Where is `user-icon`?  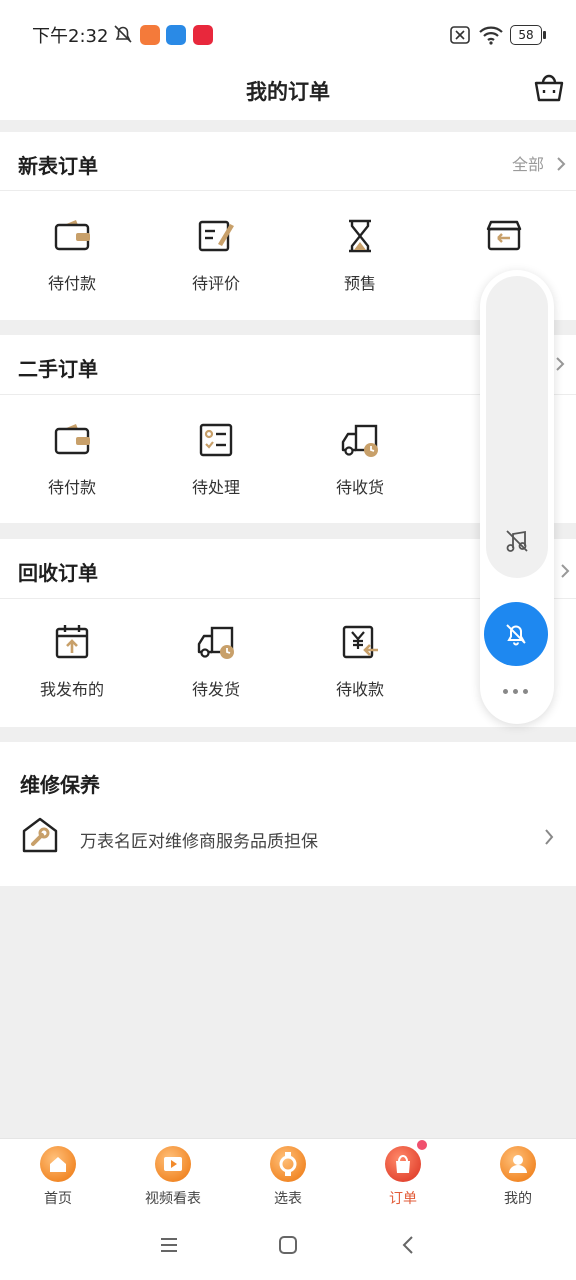
user-icon is located at coordinates (518, 1164).